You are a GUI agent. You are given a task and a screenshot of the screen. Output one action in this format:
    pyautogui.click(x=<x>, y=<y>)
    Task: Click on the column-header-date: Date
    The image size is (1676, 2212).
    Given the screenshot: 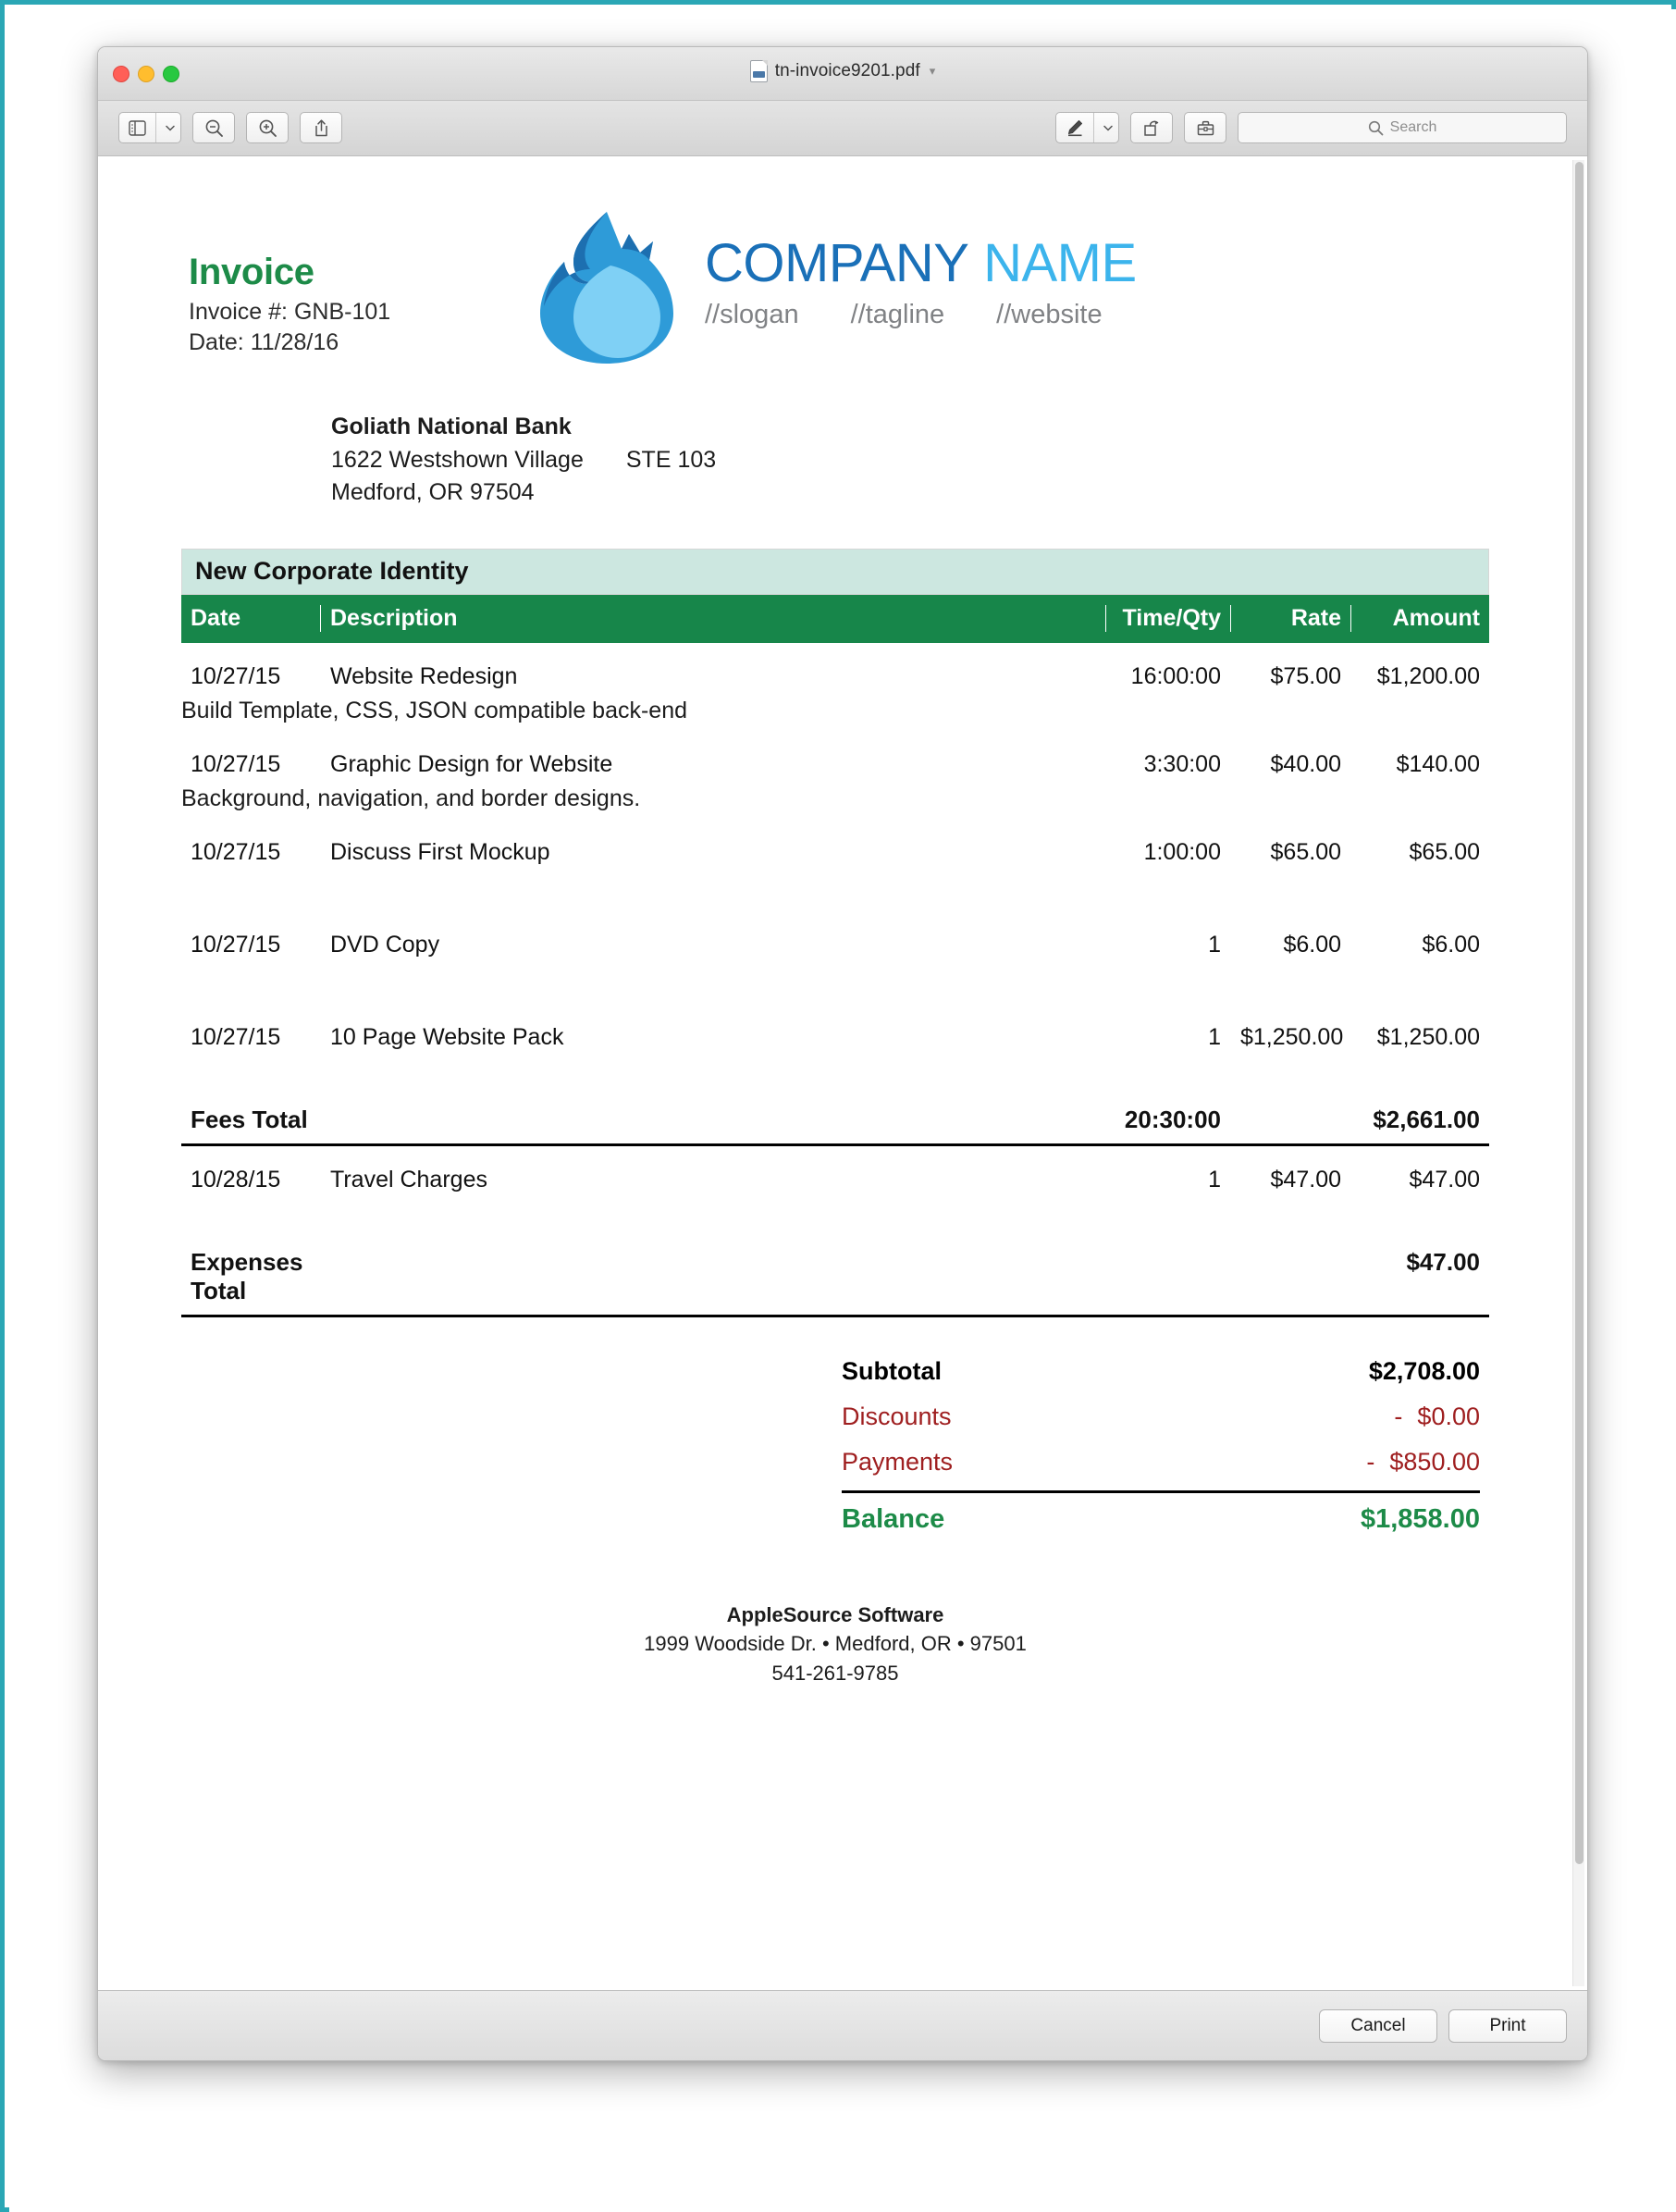 What is the action you would take?
    pyautogui.click(x=216, y=618)
    